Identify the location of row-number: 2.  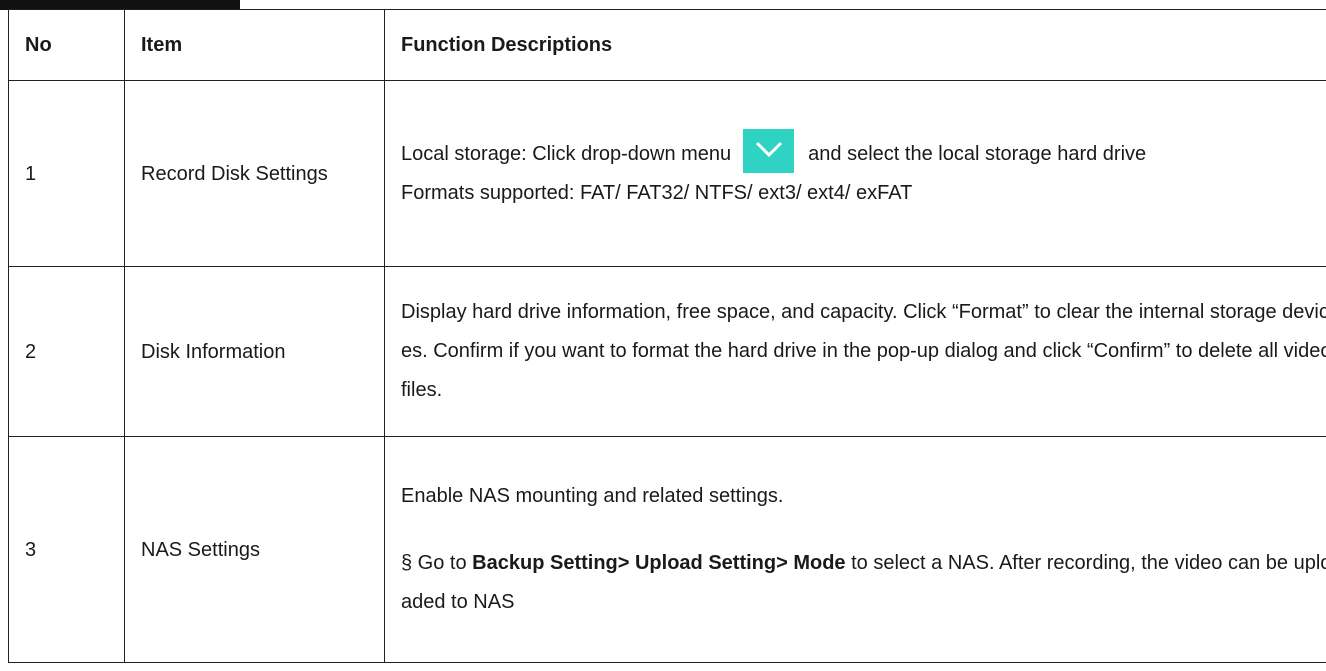
(66, 351).